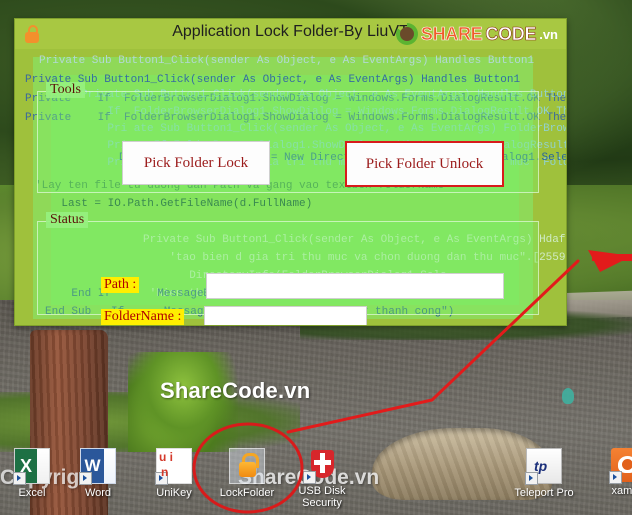 This screenshot has height=515, width=632. Describe the element at coordinates (97, 466) in the screenshot. I see `word-icon` at that location.